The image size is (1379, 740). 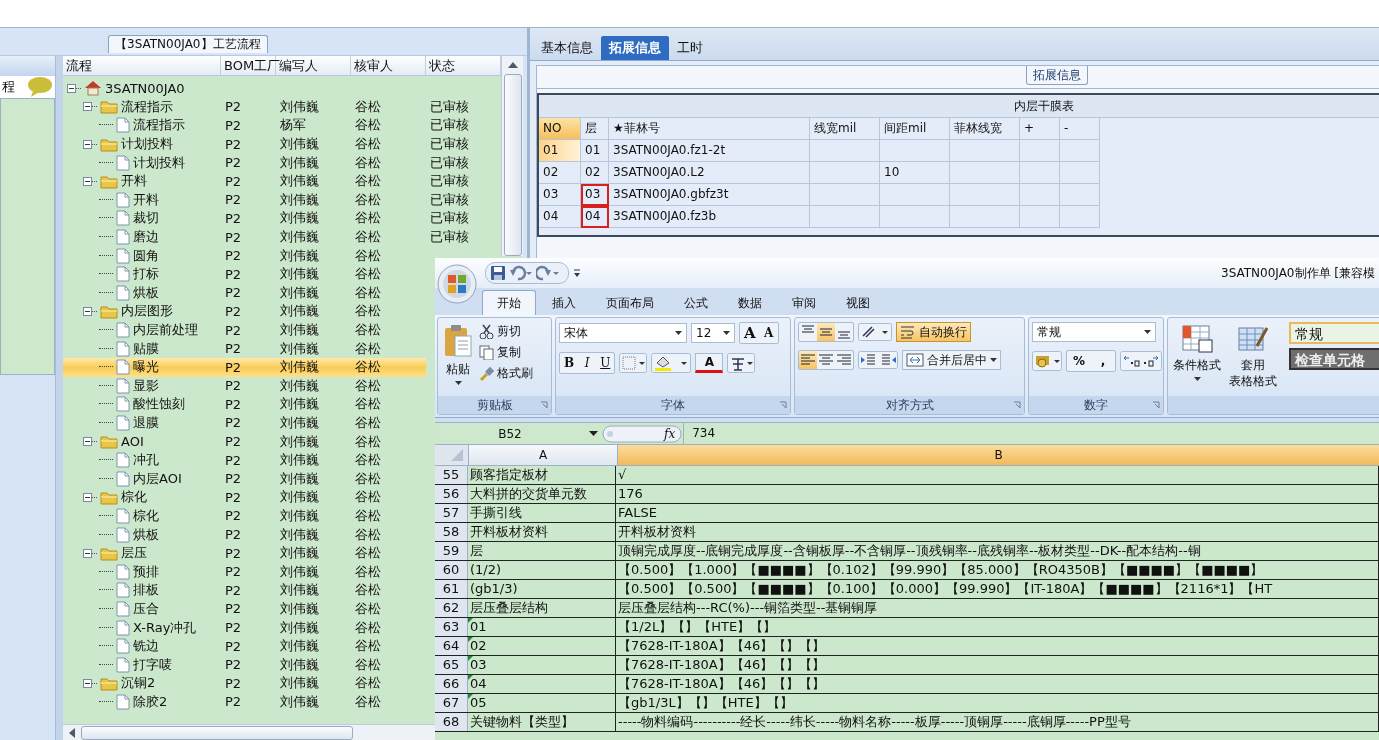 I want to click on row-header: 55, so click(x=451, y=475).